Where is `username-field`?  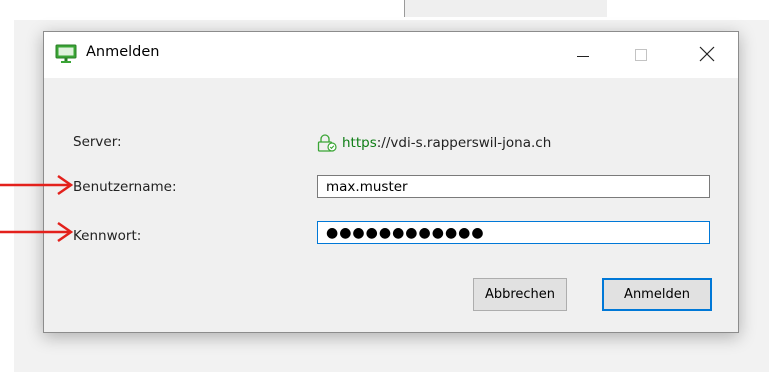 username-field is located at coordinates (513, 186).